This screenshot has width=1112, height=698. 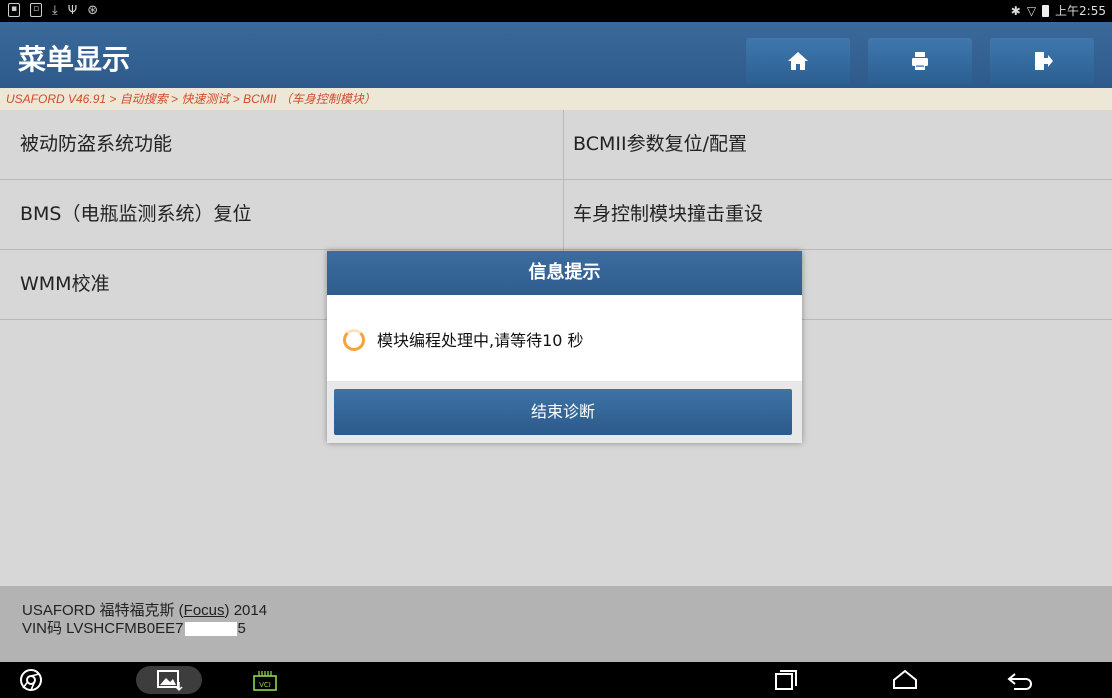 What do you see at coordinates (354, 340) in the screenshot?
I see `loading-spinner-icon` at bounding box center [354, 340].